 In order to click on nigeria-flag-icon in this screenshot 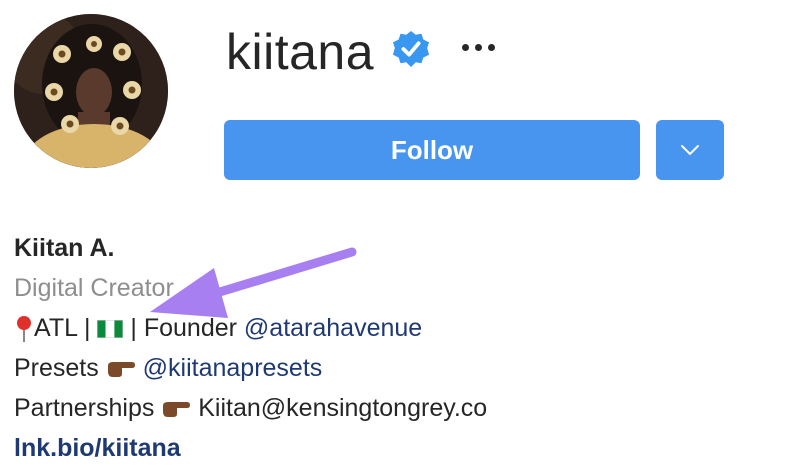, I will do `click(110, 329)`.